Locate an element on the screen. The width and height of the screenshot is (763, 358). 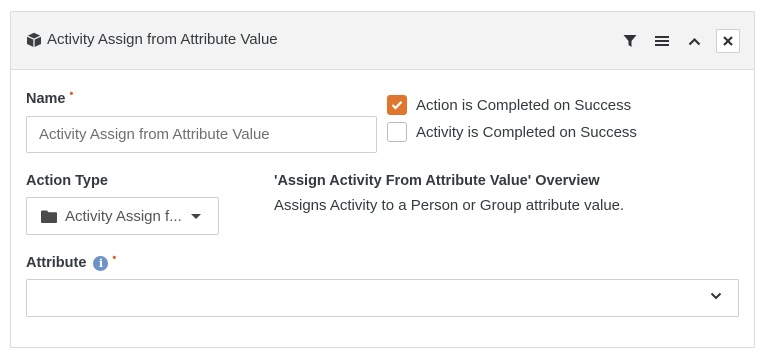
name-input-value: Activity Assign from Attribute Value is located at coordinates (154, 134).